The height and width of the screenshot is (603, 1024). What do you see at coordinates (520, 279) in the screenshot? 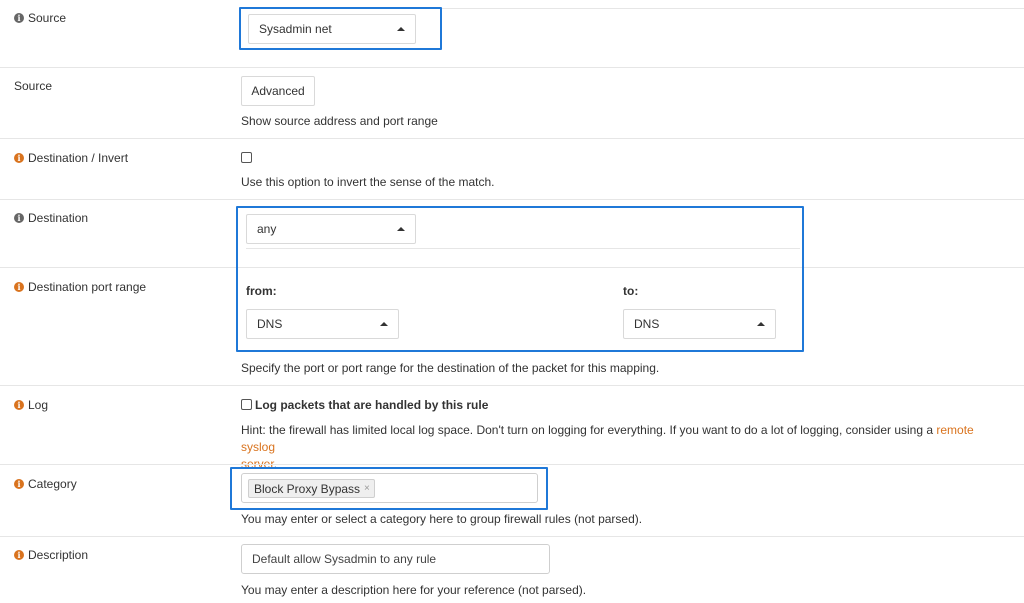
I see `destination-highlight-box` at bounding box center [520, 279].